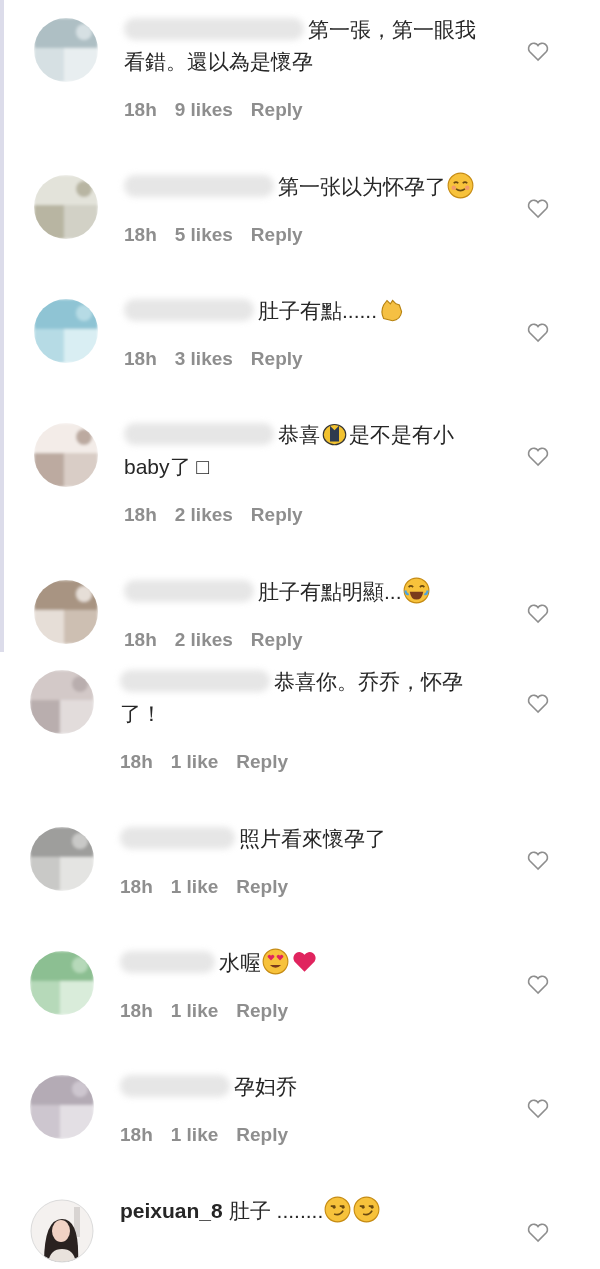 The width and height of the screenshot is (600, 1269). Describe the element at coordinates (309, 187) in the screenshot. I see `comment-text: 第一张以为怀孕了` at that location.